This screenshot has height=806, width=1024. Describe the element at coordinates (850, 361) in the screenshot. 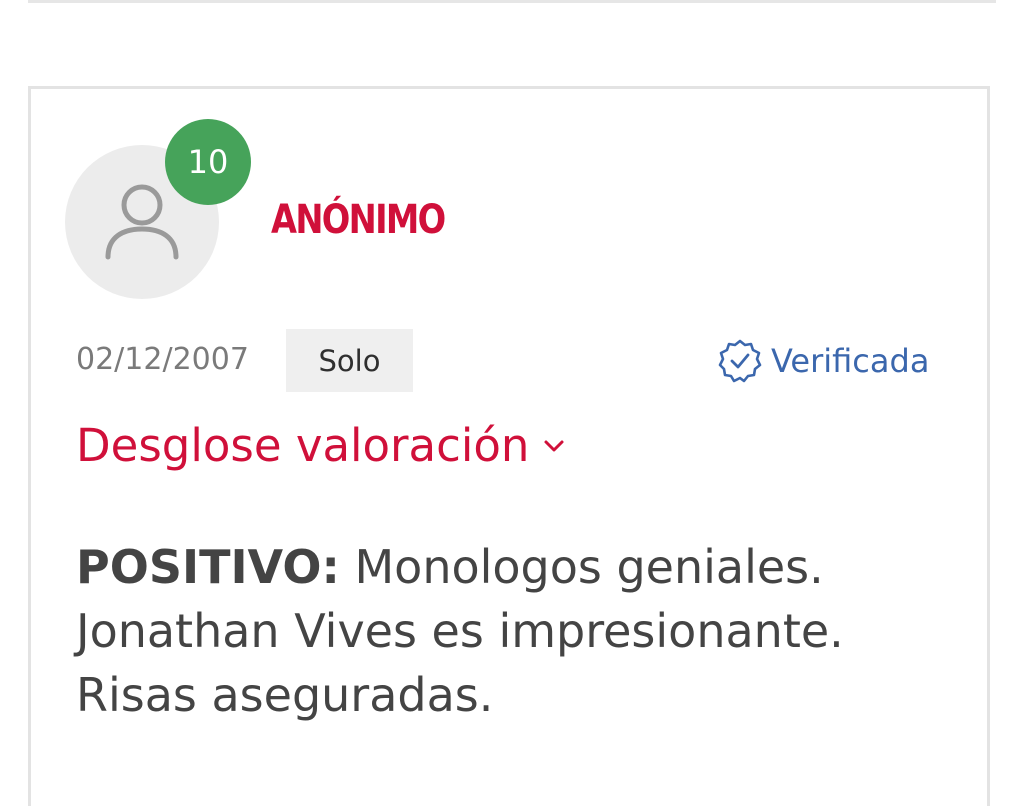

I see `verified-label: Verificada` at that location.